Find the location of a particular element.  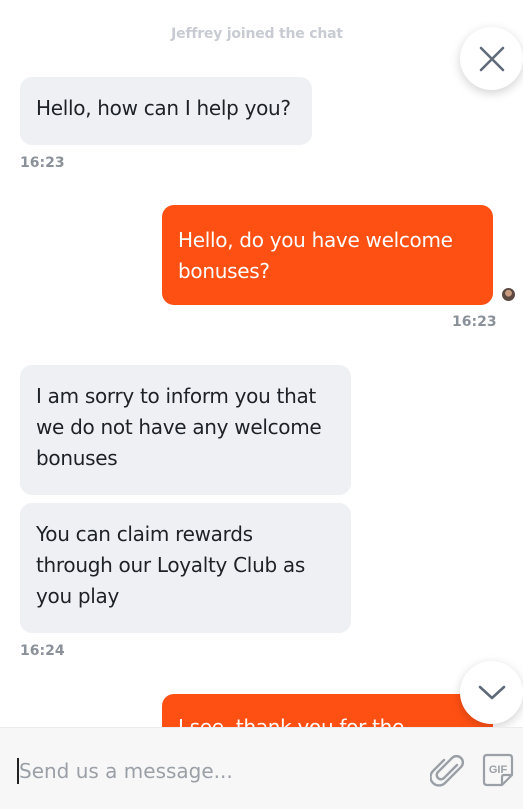

attach-file-button is located at coordinates (447, 771).